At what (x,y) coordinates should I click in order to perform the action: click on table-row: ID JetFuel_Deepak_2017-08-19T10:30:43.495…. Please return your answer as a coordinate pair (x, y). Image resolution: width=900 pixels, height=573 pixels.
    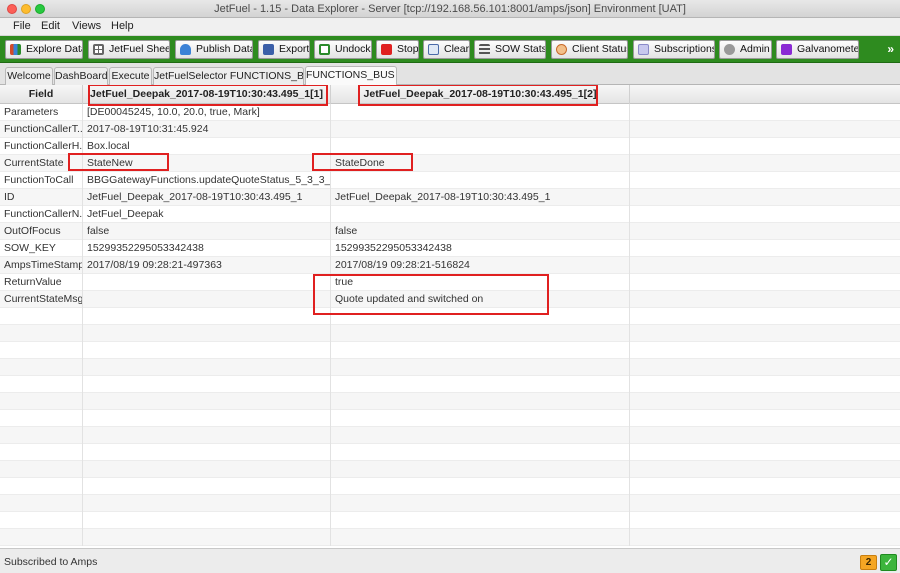
    Looking at the image, I should click on (450, 197).